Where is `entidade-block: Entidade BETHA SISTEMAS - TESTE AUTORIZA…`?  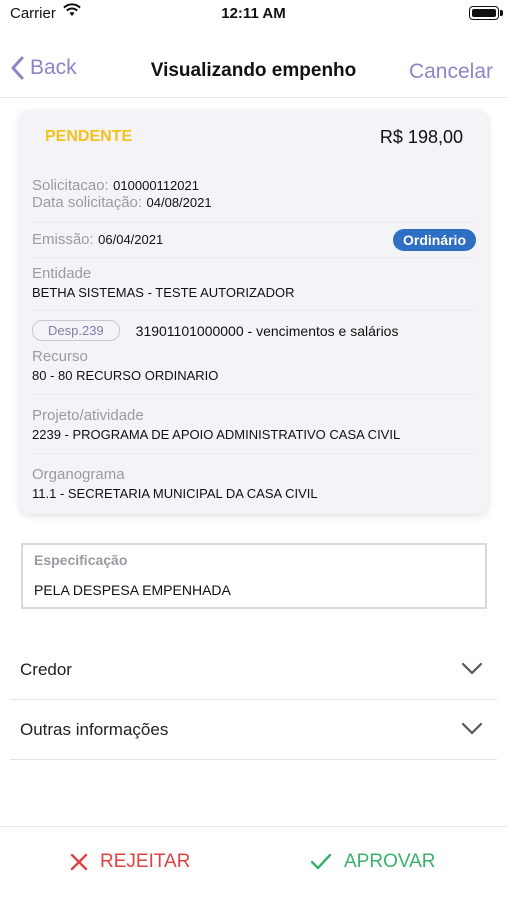
entidade-block: Entidade BETHA SISTEMAS - TESTE AUTORIZA… is located at coordinates (163, 282).